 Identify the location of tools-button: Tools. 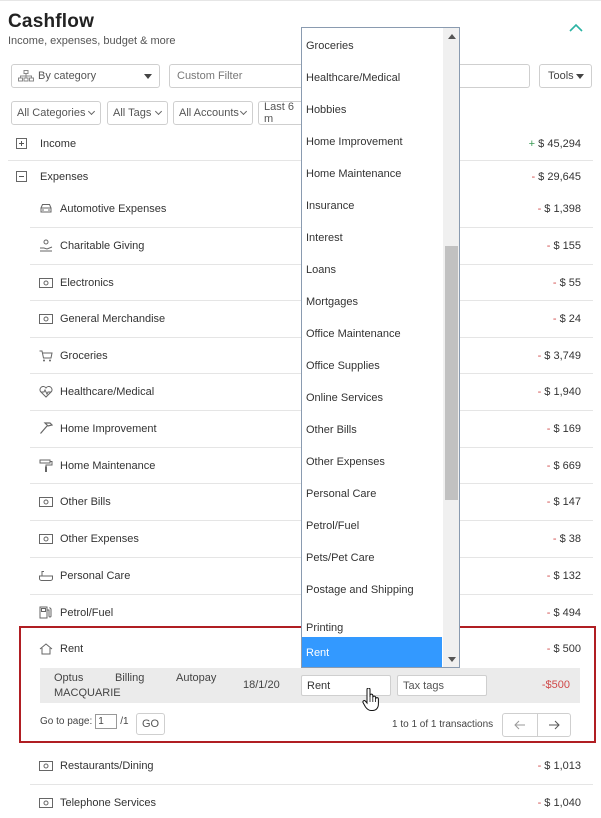
(565, 76).